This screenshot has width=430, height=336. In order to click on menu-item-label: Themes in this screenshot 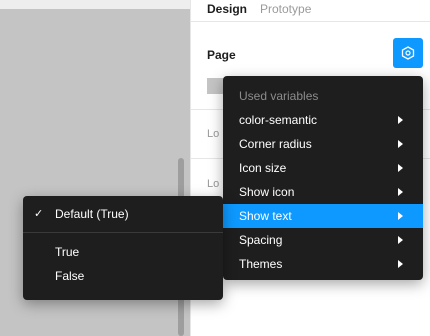, I will do `click(261, 264)`.